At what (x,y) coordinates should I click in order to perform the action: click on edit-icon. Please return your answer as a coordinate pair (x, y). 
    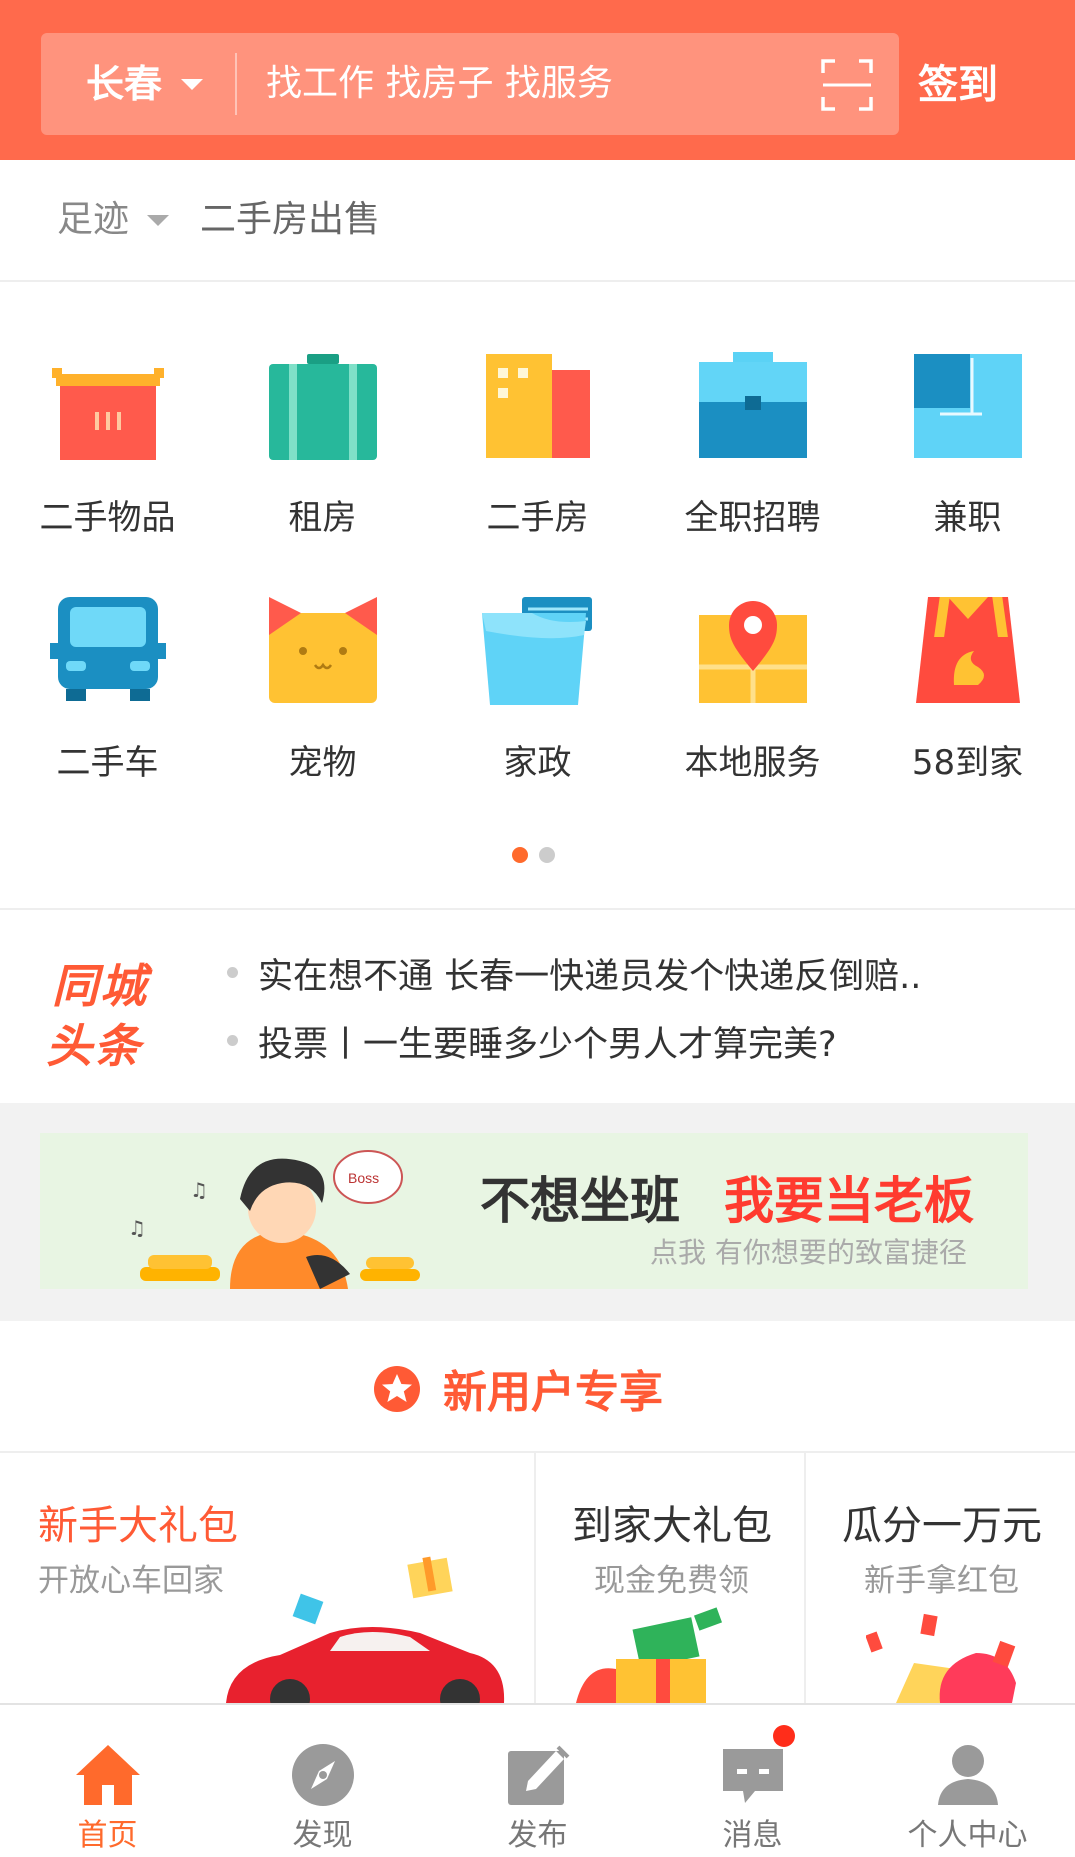
    Looking at the image, I should click on (538, 1775).